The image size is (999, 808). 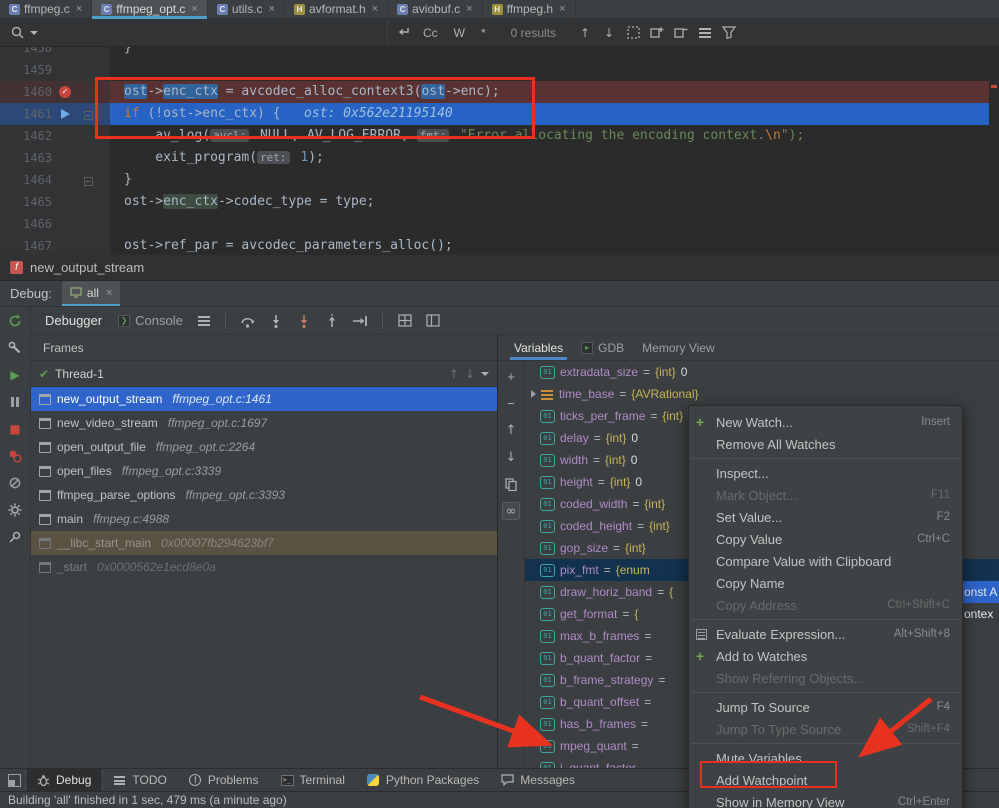 I want to click on editor-scrollbar, so click(x=994, y=151).